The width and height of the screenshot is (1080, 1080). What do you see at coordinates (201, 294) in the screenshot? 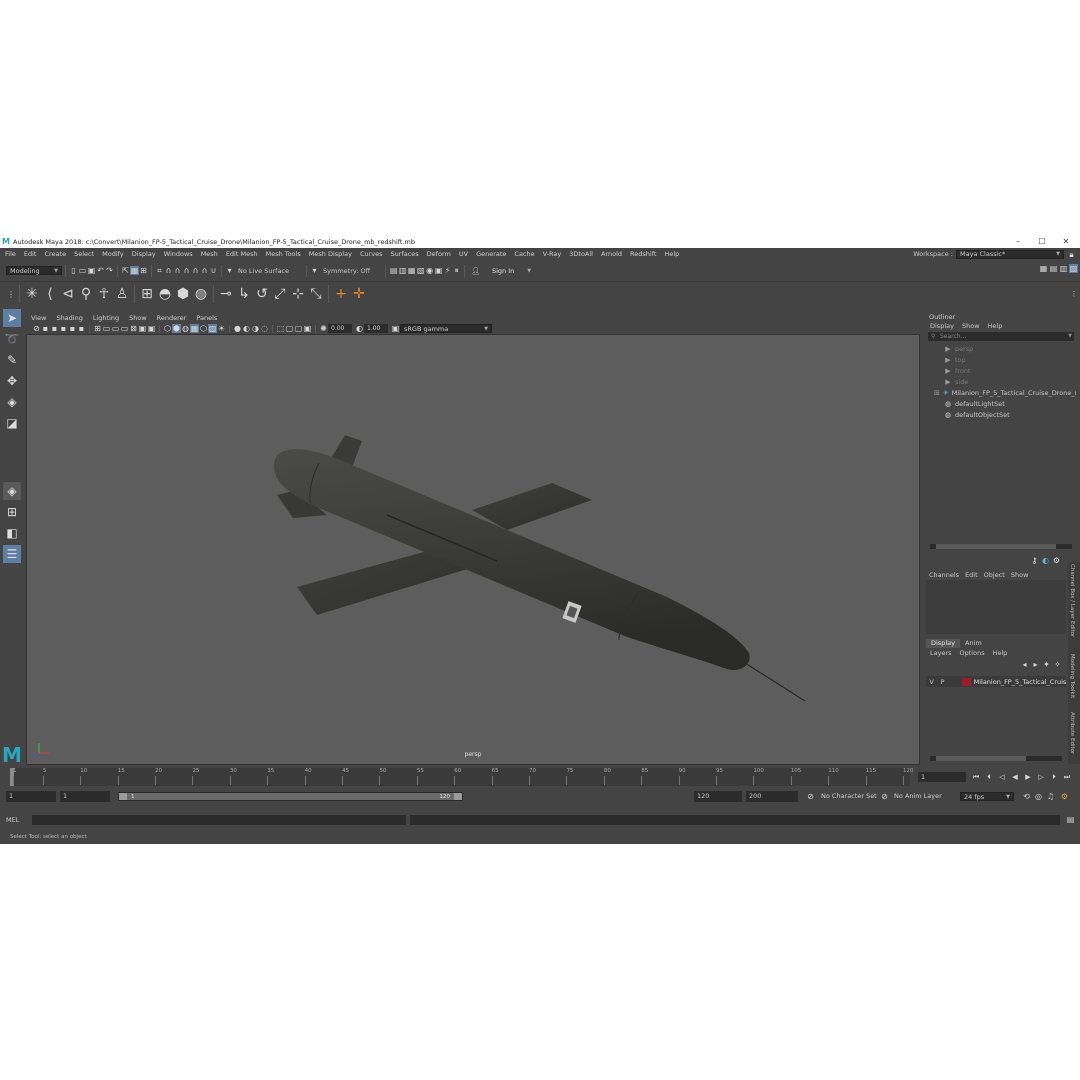
I see `sculpt-icon: ◍` at bounding box center [201, 294].